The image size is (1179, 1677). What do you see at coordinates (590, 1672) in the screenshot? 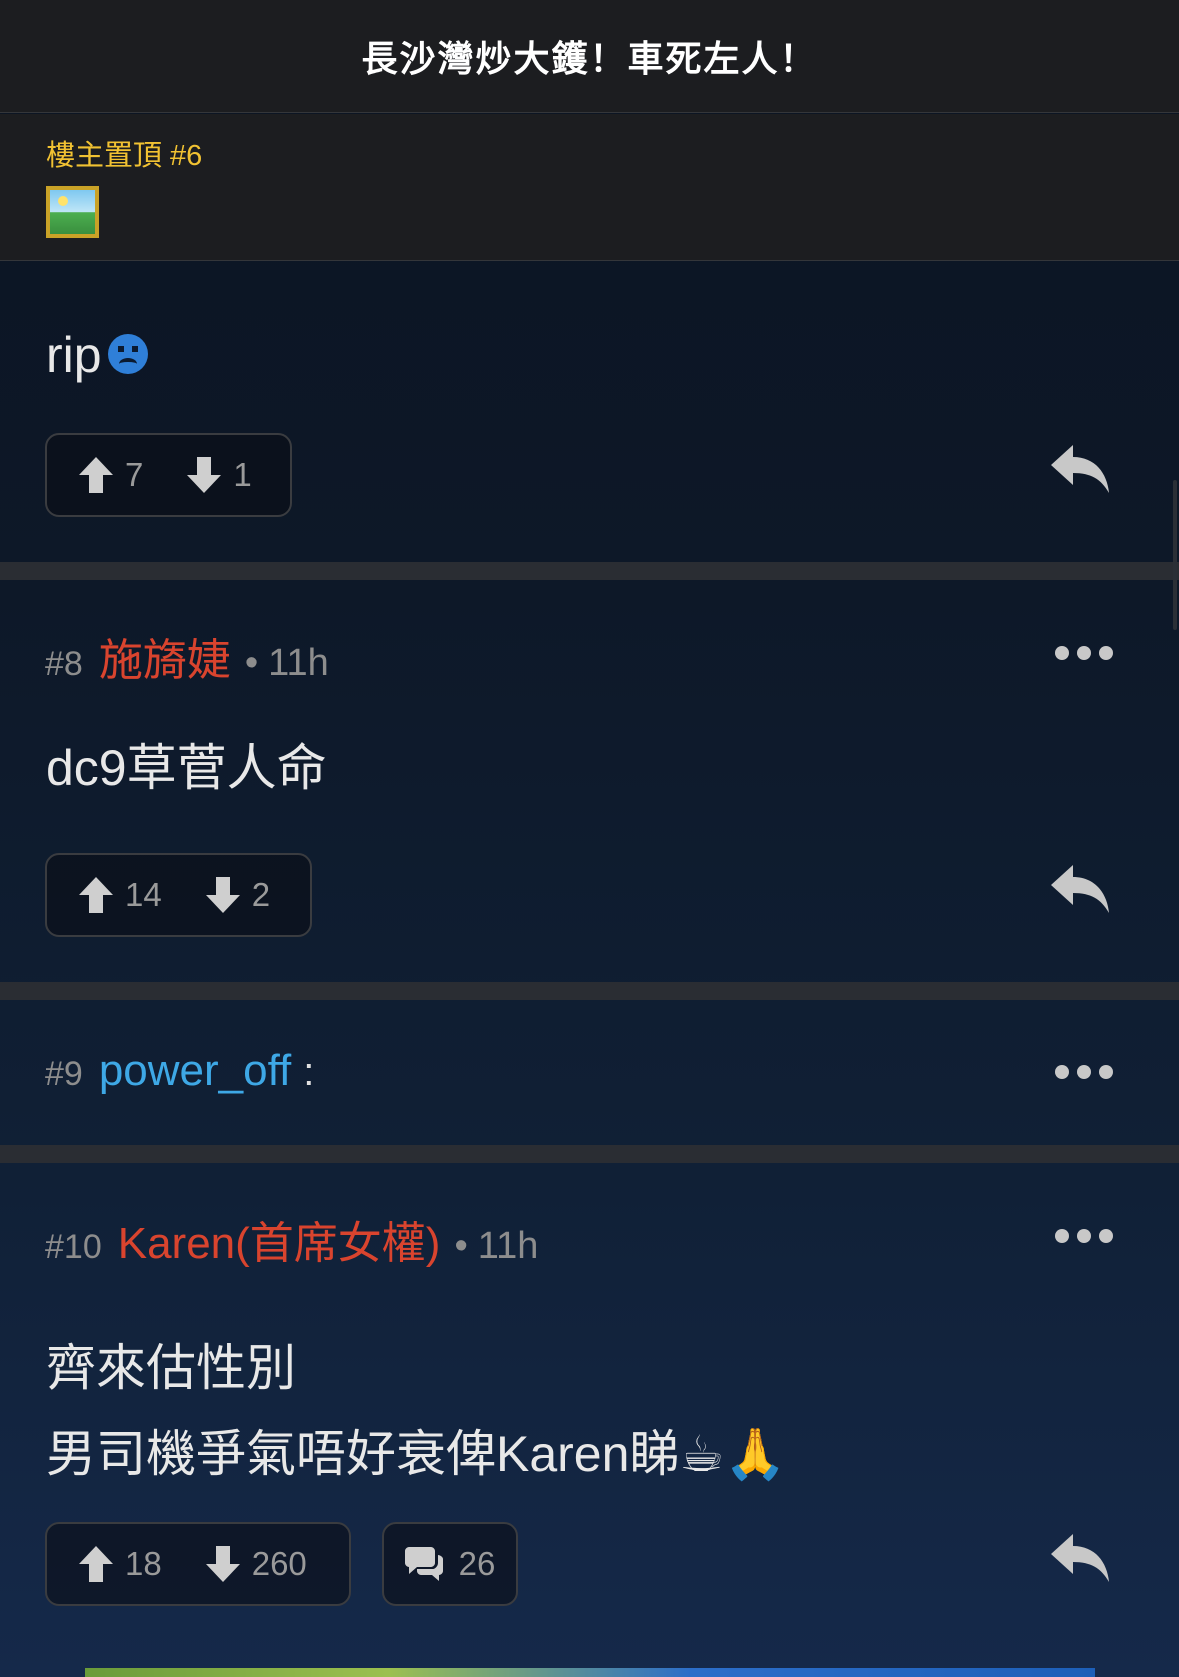
I see `banner-image-edge` at bounding box center [590, 1672].